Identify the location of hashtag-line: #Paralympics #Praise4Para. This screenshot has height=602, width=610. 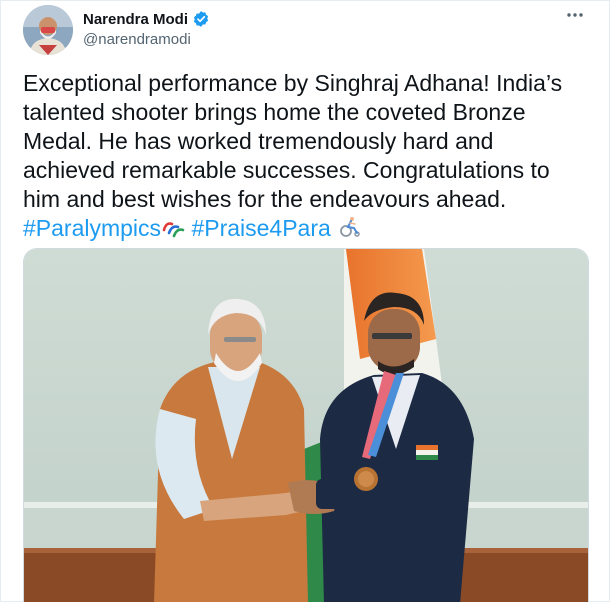
(308, 229).